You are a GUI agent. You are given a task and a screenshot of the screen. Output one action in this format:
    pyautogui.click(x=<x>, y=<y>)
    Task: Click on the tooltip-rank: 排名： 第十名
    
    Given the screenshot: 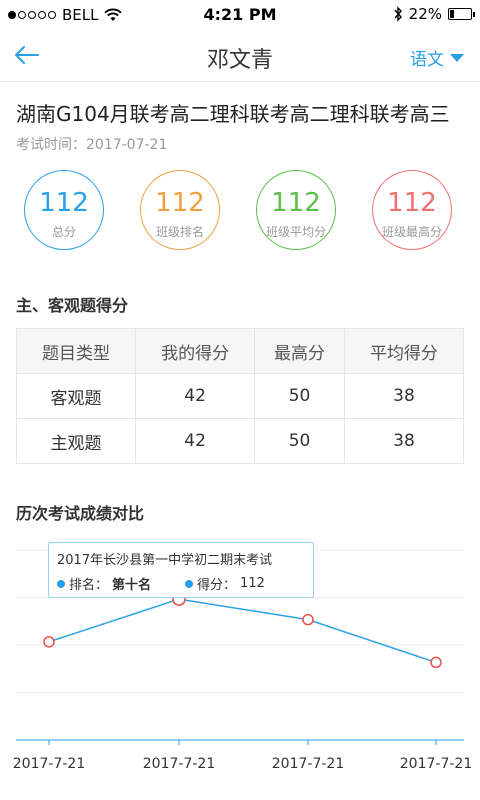 What is the action you would take?
    pyautogui.click(x=104, y=583)
    